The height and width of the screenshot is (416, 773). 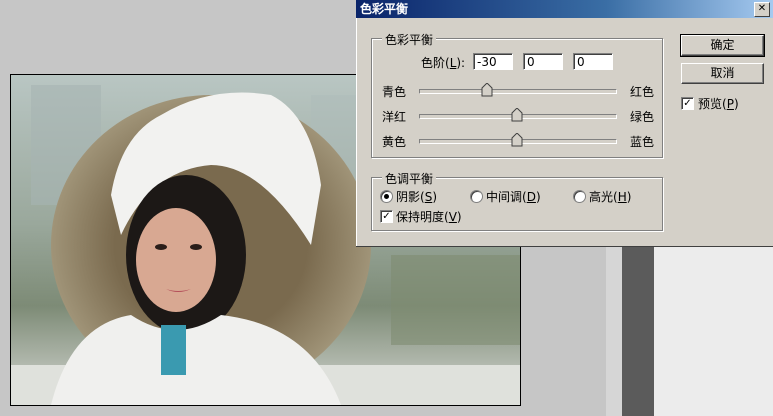 I want to click on preview-label: 预览(P), so click(x=718, y=103).